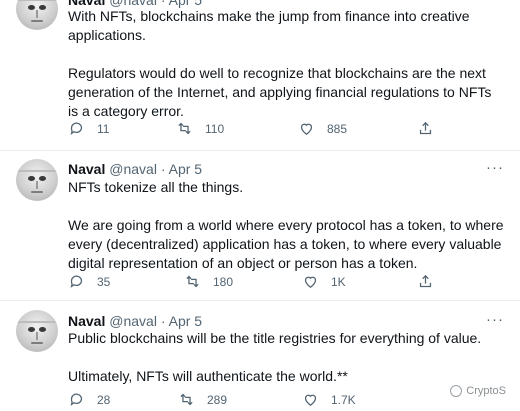 Image resolution: width=520 pixels, height=411 pixels. What do you see at coordinates (200, 128) in the screenshot?
I see `retweet-button: 110` at bounding box center [200, 128].